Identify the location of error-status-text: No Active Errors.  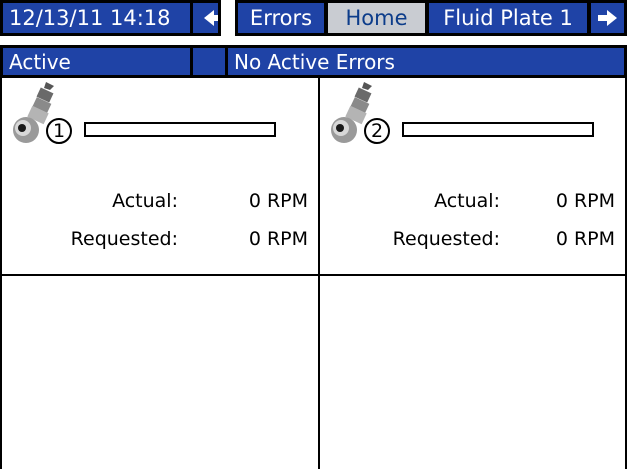
(314, 61).